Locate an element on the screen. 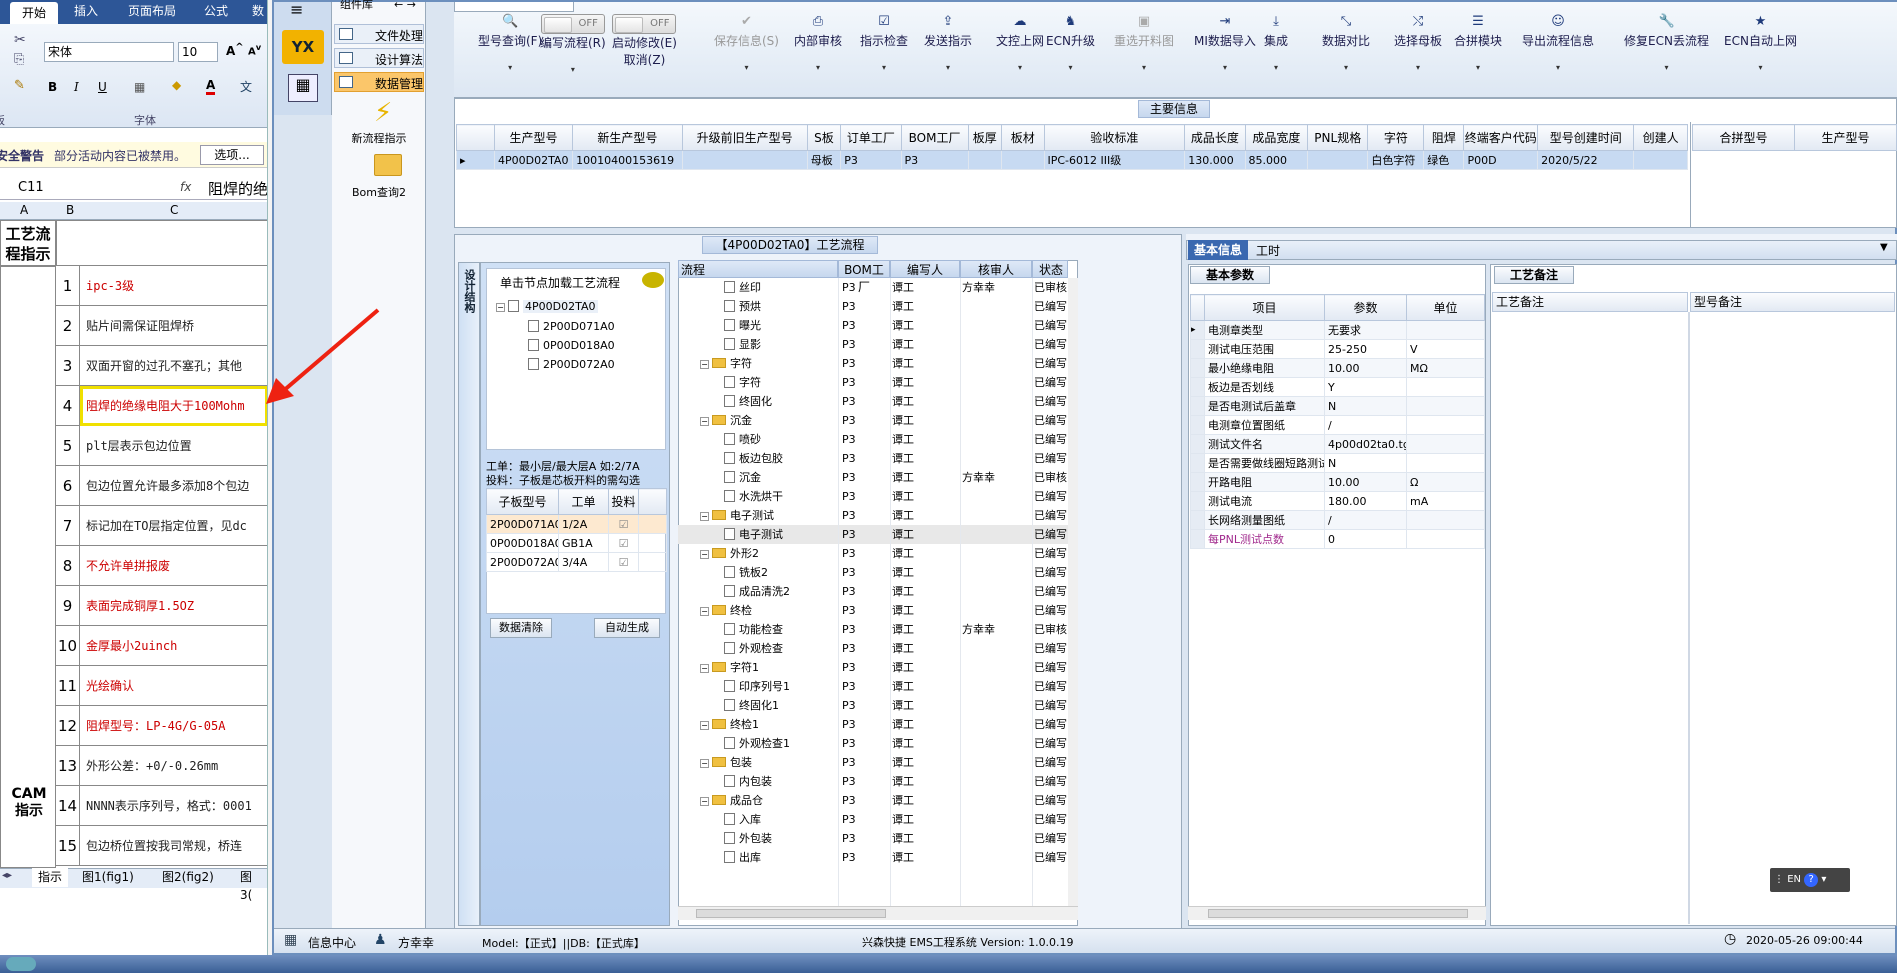  flow-row: 外包装 P3 谭工 已编写 is located at coordinates (873, 838).